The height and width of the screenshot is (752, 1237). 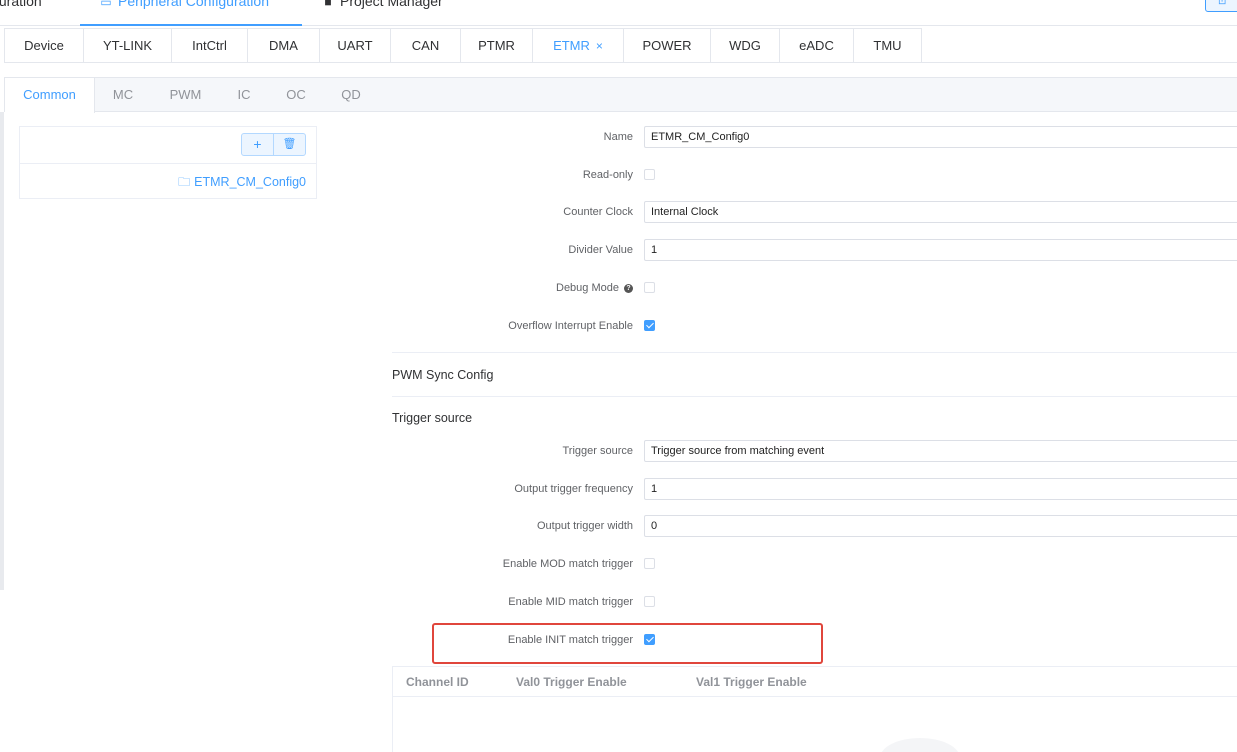 I want to click on tab-peripheral-configuration: ▭ Peripheral Configuration, so click(x=191, y=13).